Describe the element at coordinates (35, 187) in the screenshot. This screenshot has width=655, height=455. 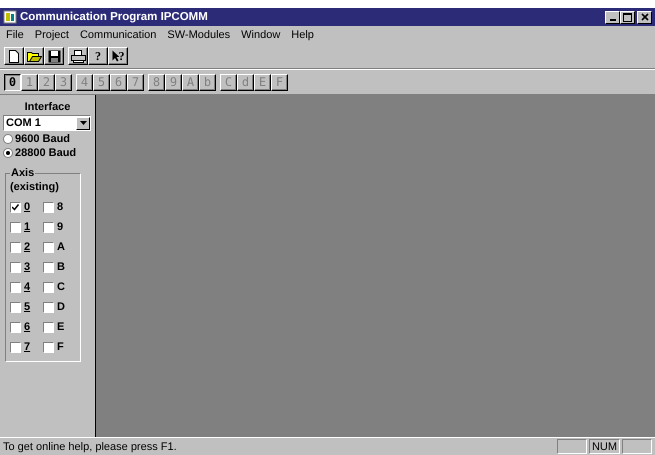
I see `group-subtitle: (existing)` at that location.